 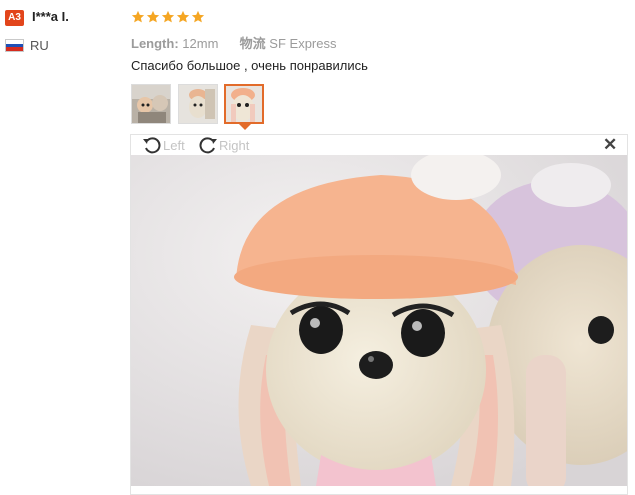 What do you see at coordinates (233, 42) in the screenshot?
I see `product-attributes: Length: 12mm 物流 SF Express` at bounding box center [233, 42].